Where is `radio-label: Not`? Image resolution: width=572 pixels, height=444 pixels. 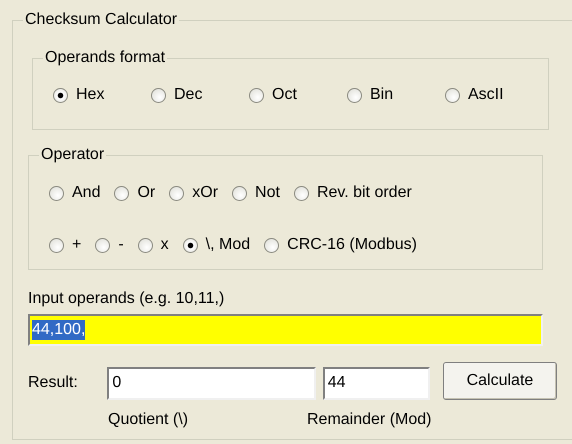 radio-label: Not is located at coordinates (267, 193).